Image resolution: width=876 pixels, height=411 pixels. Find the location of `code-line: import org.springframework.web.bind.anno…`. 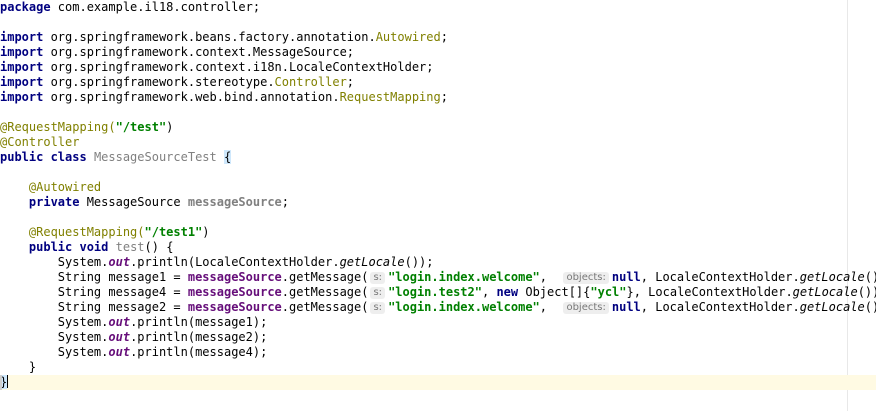

code-line: import org.springframework.web.bind.anno… is located at coordinates (438, 97).